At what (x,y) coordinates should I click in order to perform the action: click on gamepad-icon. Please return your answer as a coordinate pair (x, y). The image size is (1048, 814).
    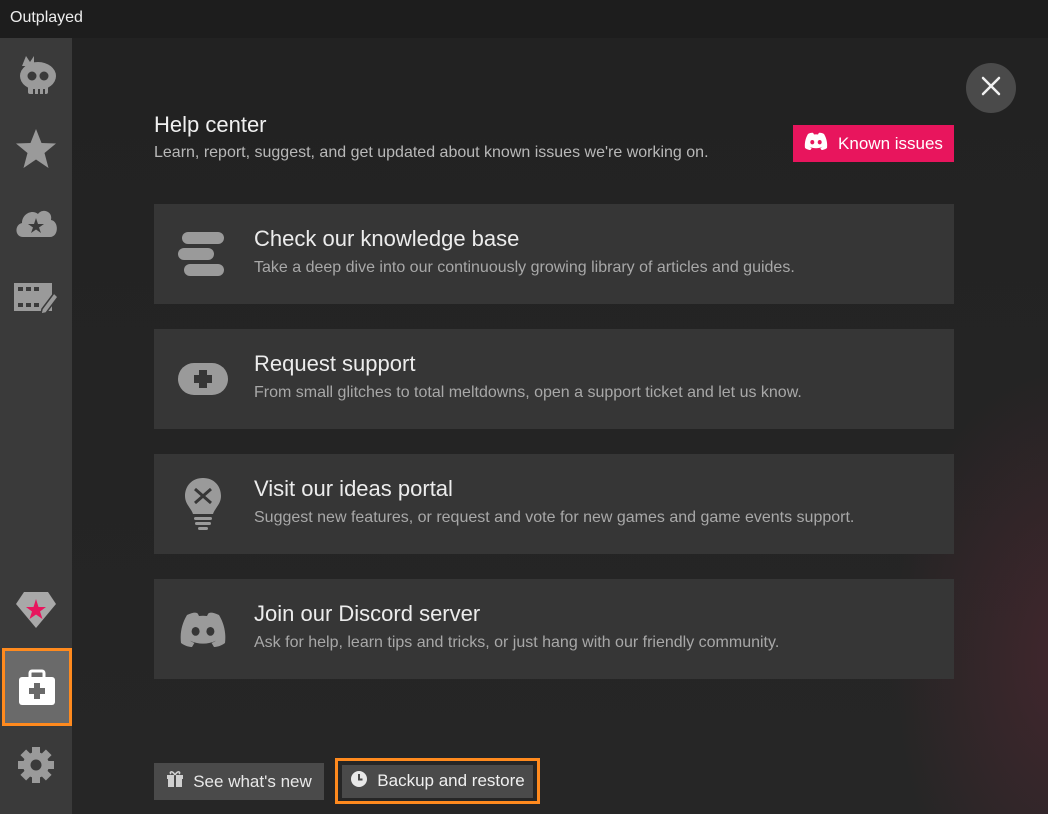
    Looking at the image, I should click on (203, 379).